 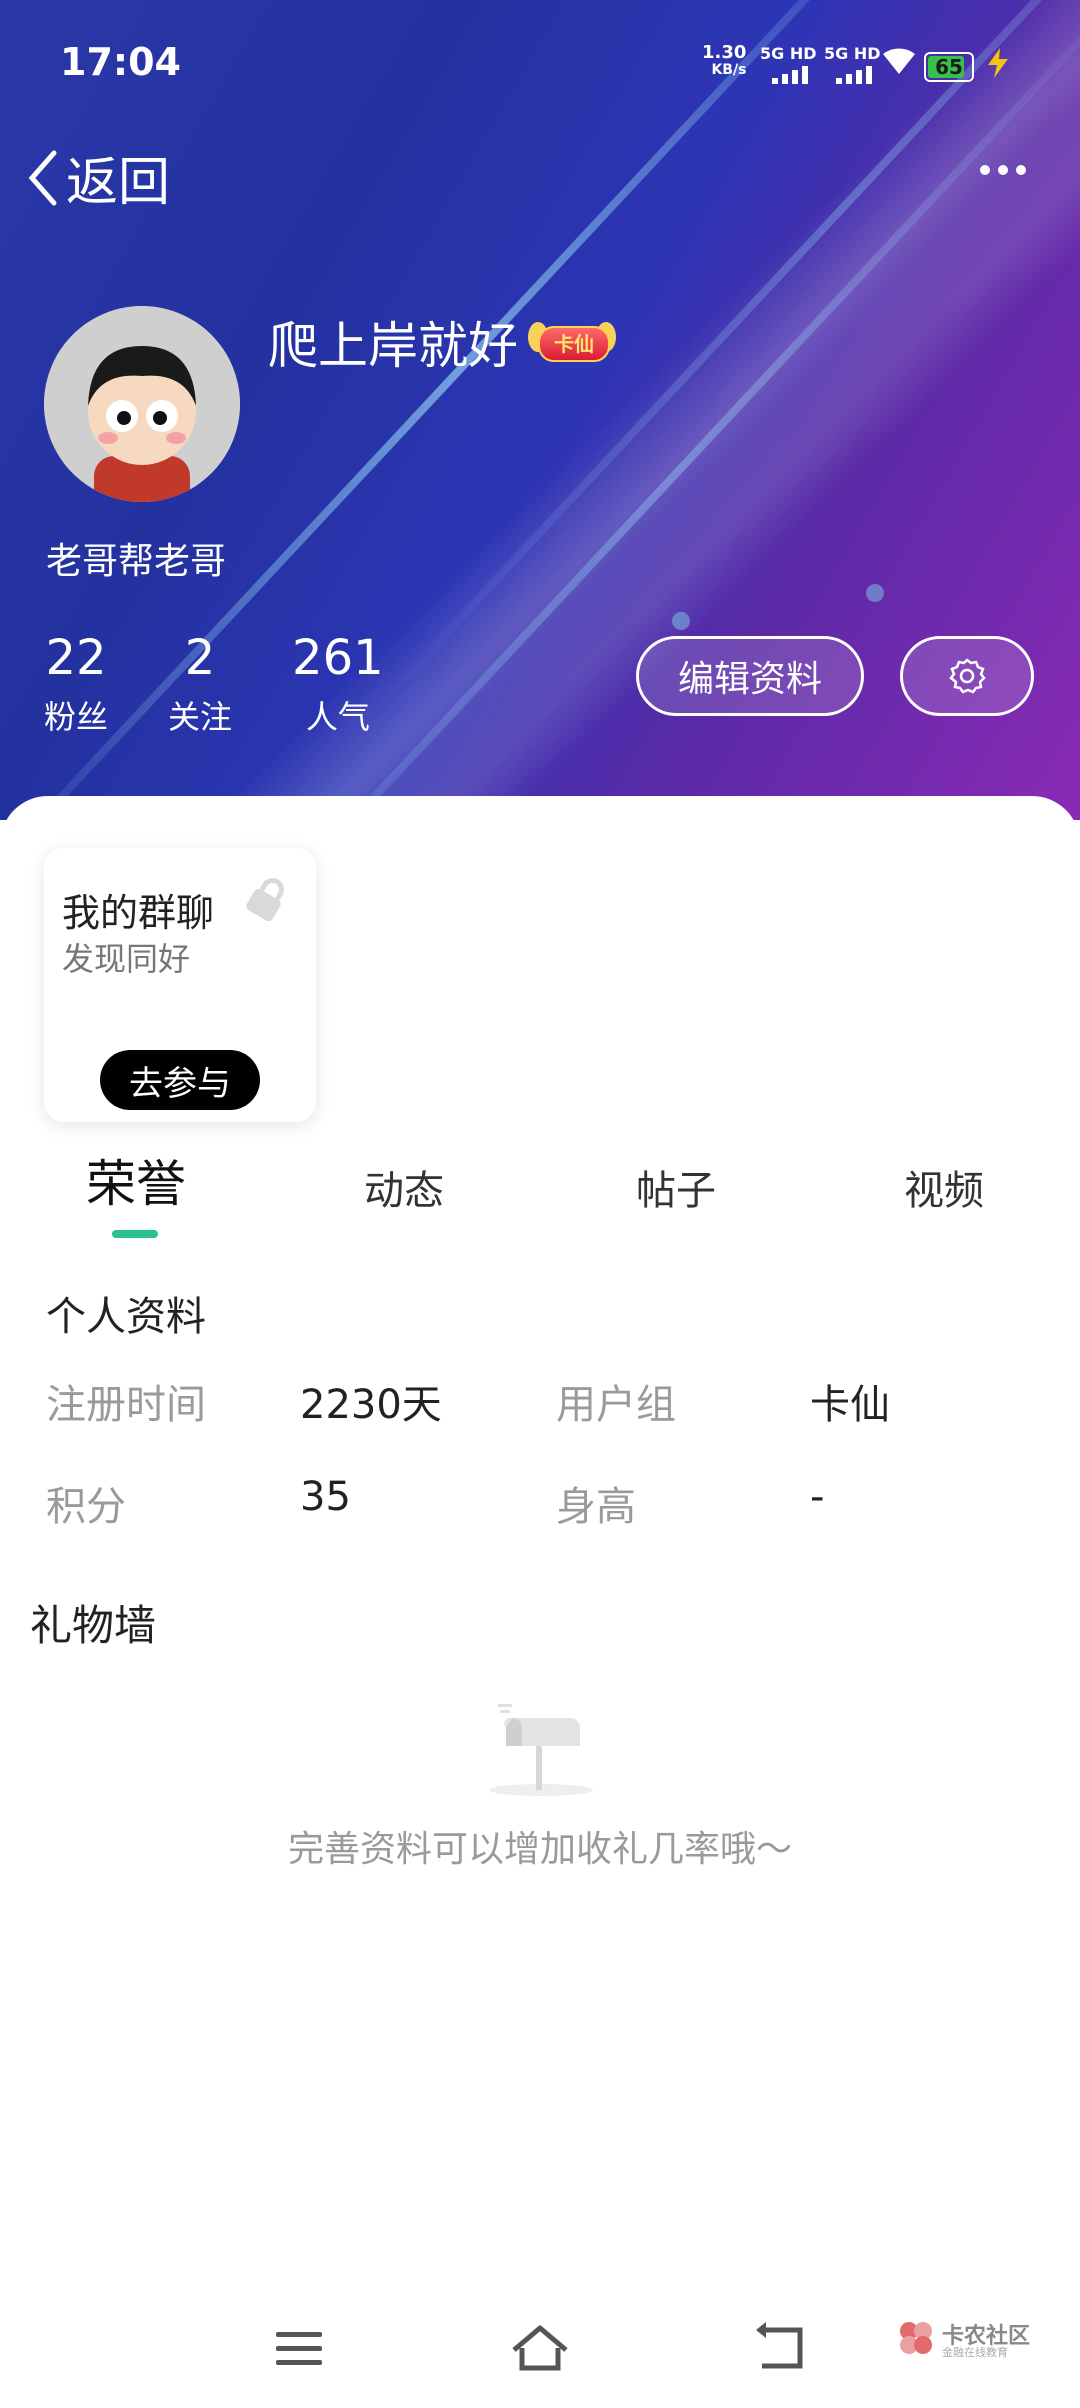 I want to click on home-icon, so click(x=540, y=2348).